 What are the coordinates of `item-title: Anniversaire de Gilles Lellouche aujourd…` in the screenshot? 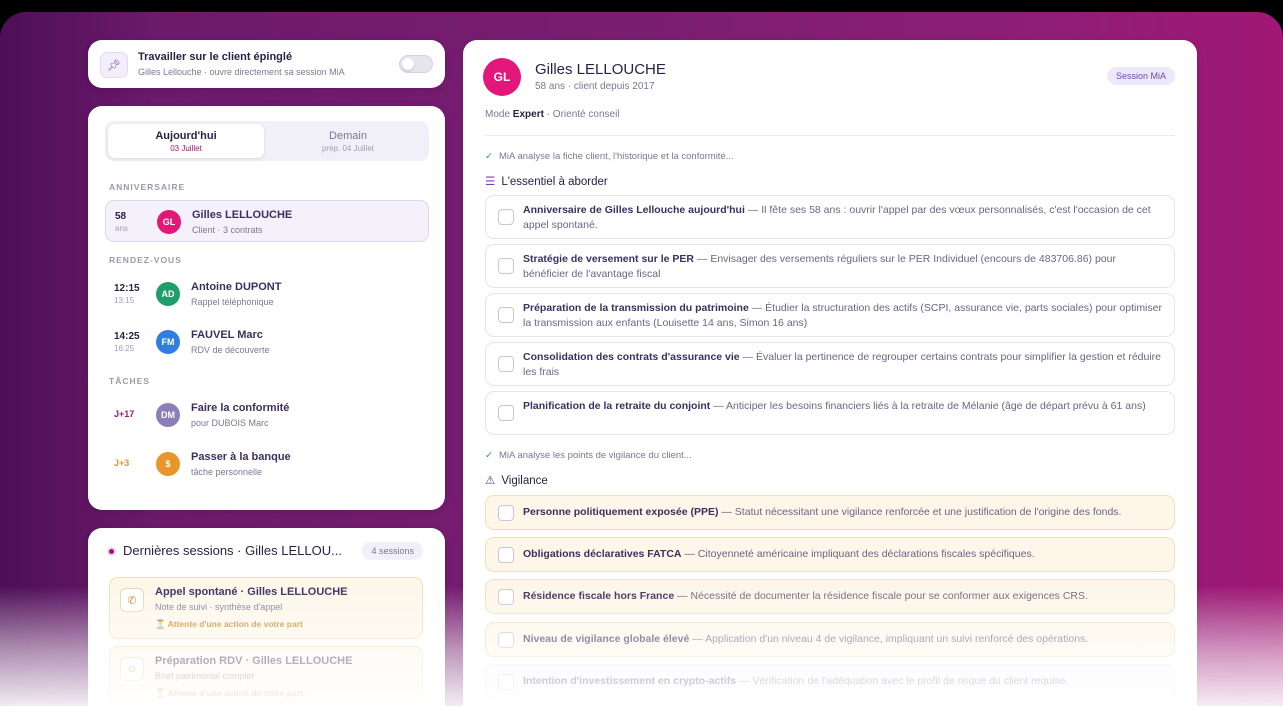 It's located at (634, 210).